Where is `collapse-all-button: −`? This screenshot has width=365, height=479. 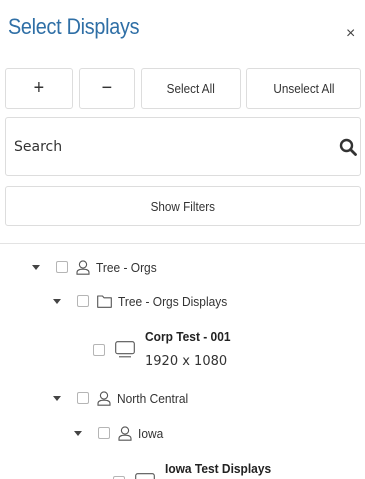 collapse-all-button: − is located at coordinates (107, 88).